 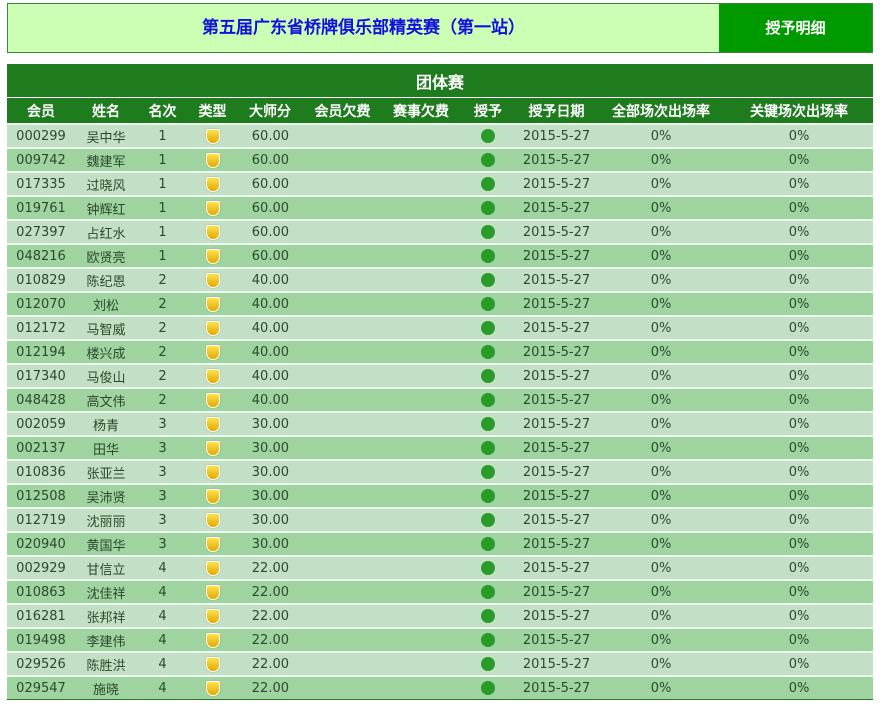 I want to click on member-name: 马智威, so click(x=106, y=327).